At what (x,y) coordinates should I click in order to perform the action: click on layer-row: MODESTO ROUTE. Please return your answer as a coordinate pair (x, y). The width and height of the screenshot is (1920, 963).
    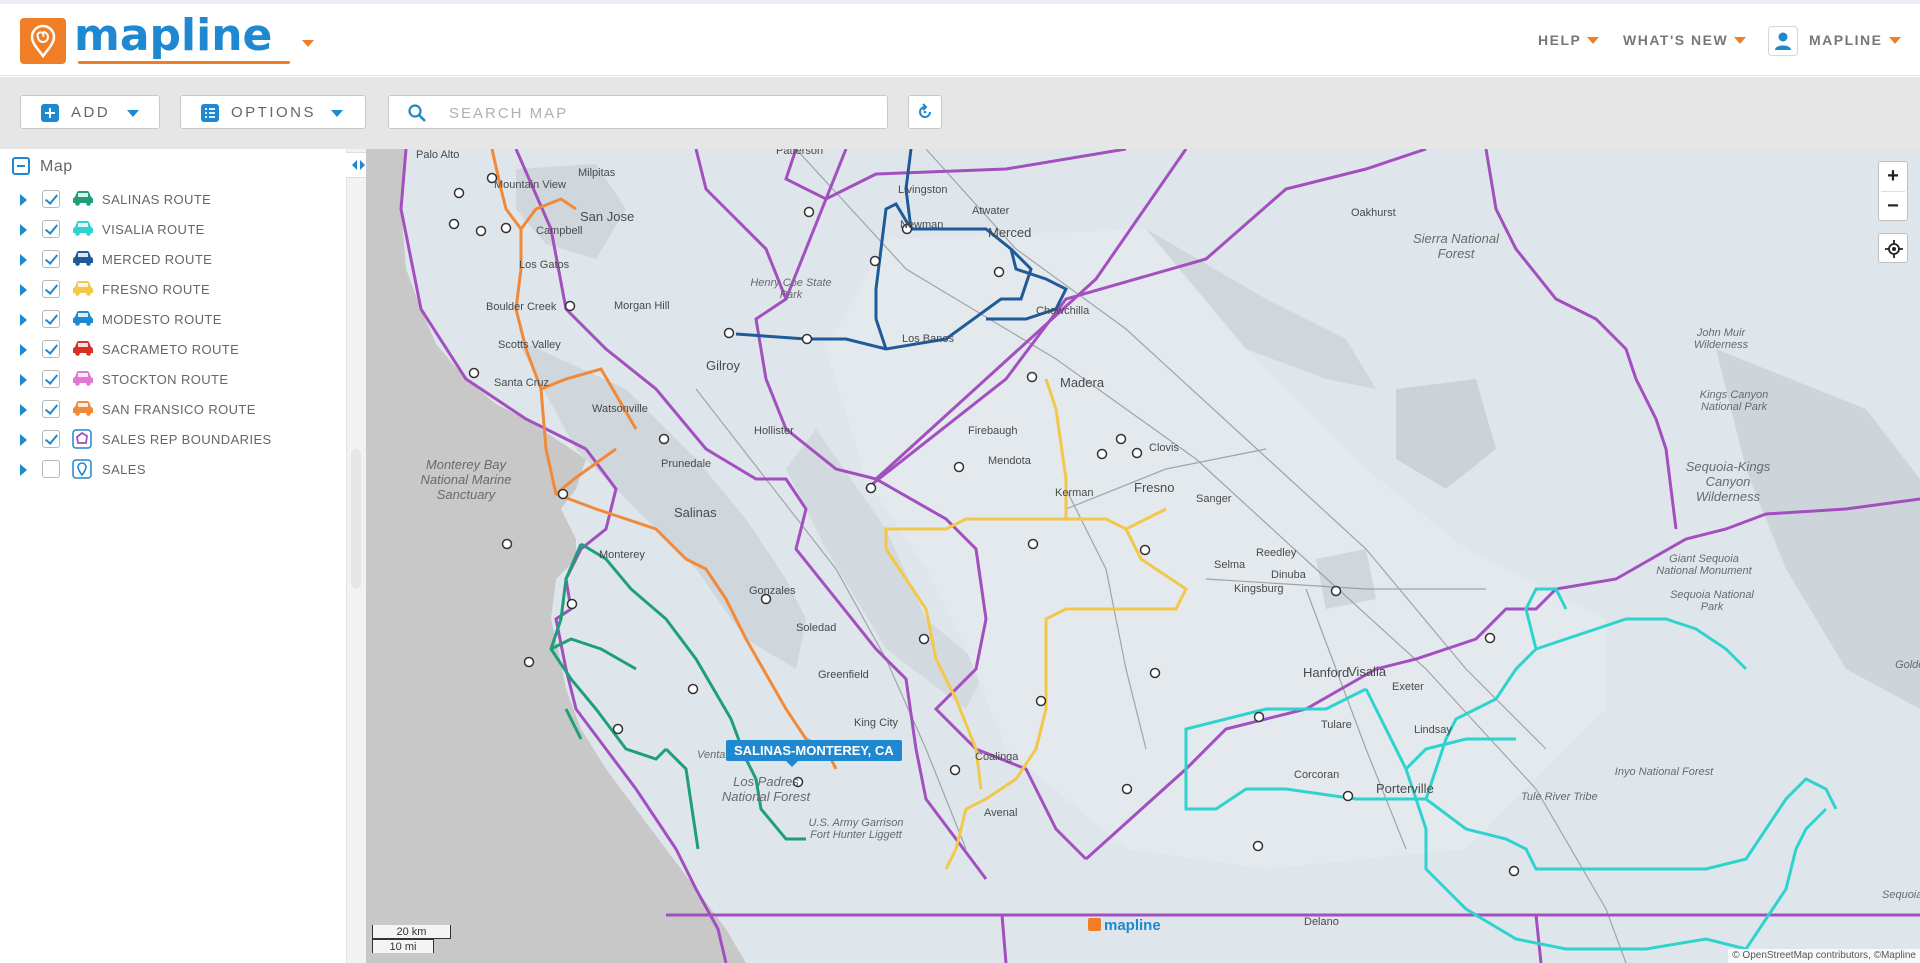
    Looking at the image, I should click on (183, 320).